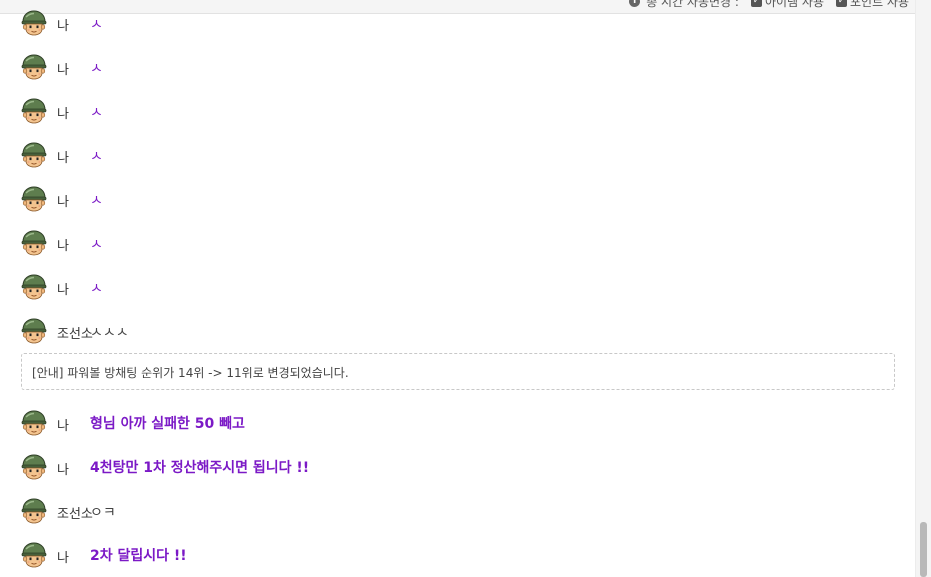  Describe the element at coordinates (138, 556) in the screenshot. I see `message-text: 2차 달립시다 !!` at that location.